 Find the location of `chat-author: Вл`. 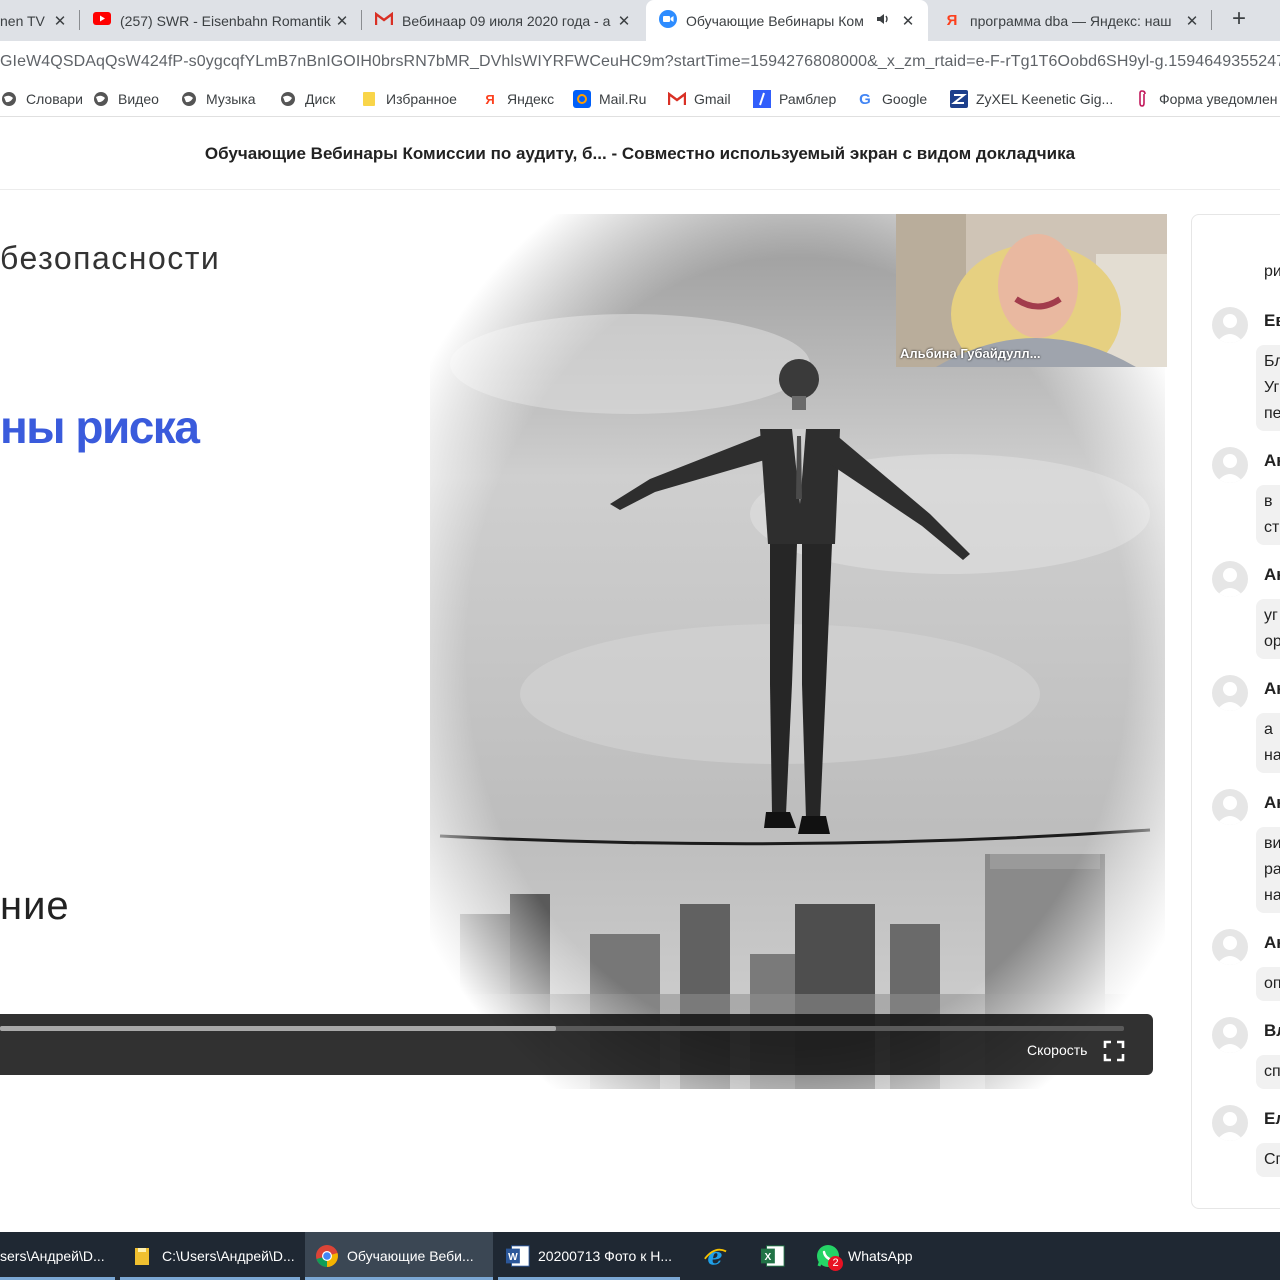

chat-author: Вл is located at coordinates (1272, 1030).